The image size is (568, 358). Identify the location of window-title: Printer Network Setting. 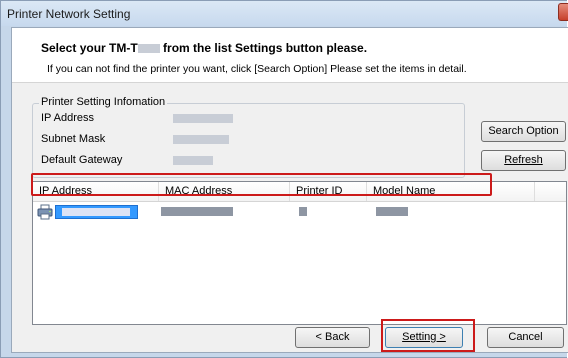
(69, 14).